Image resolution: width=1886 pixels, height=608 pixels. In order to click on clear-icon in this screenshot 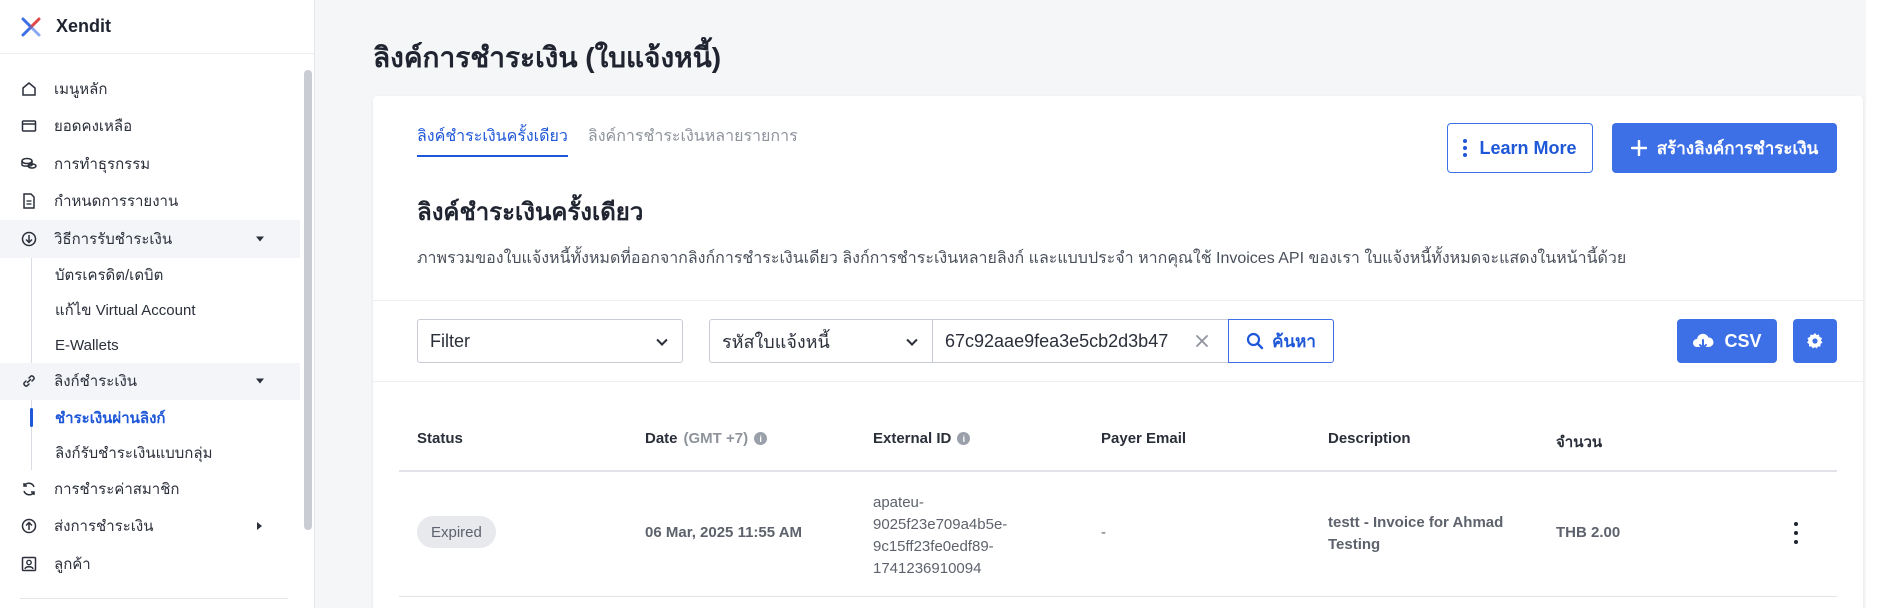, I will do `click(1202, 341)`.